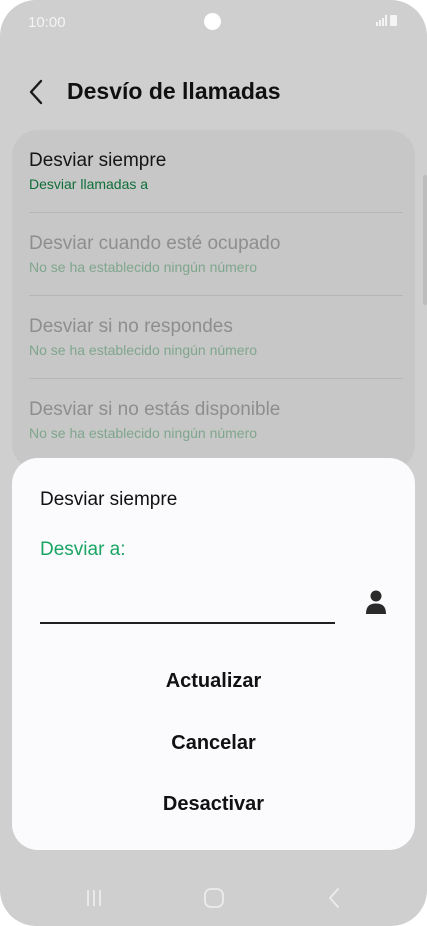 This screenshot has height=926, width=427. What do you see at coordinates (98, 160) in the screenshot?
I see `option-title: Desviar siempre` at bounding box center [98, 160].